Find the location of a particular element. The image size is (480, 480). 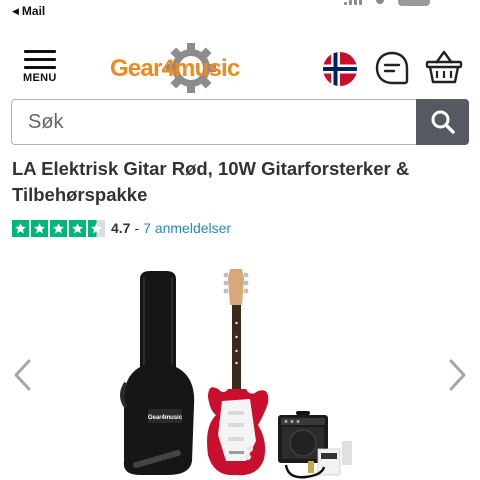

chevron-left-icon is located at coordinates (22, 375).